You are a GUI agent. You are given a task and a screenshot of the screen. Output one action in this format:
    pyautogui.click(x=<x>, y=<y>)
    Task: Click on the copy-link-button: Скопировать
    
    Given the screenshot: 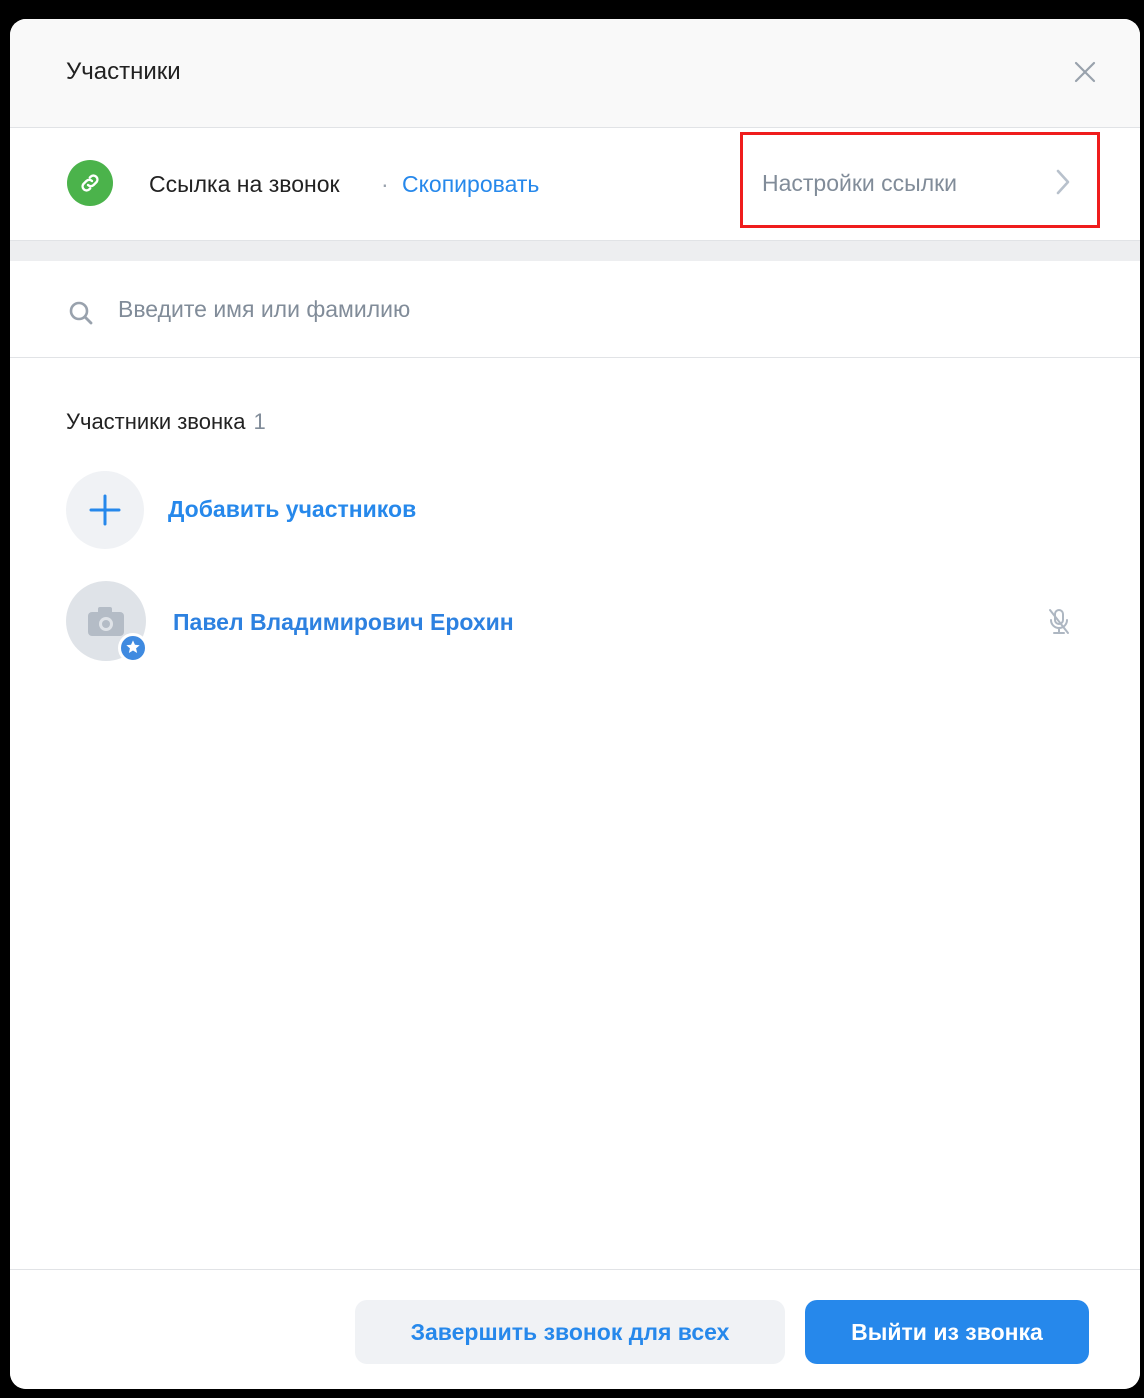 What is the action you would take?
    pyautogui.click(x=470, y=184)
    